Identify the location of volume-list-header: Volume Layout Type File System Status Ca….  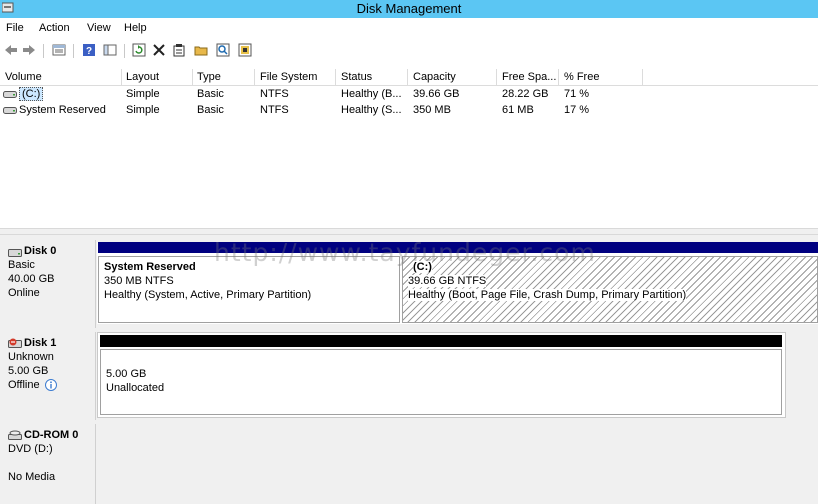
(409, 77).